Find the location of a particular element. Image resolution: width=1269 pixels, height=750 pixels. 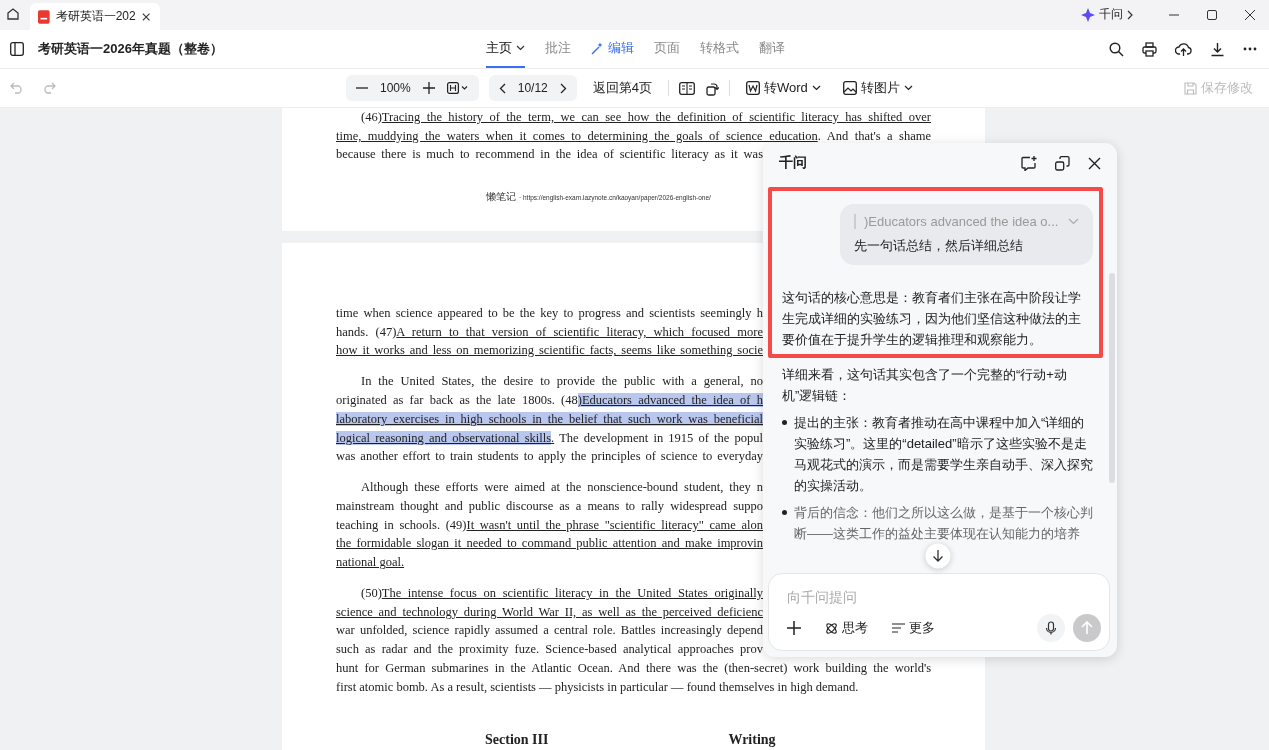

chevron-right-icon is located at coordinates (1130, 14).